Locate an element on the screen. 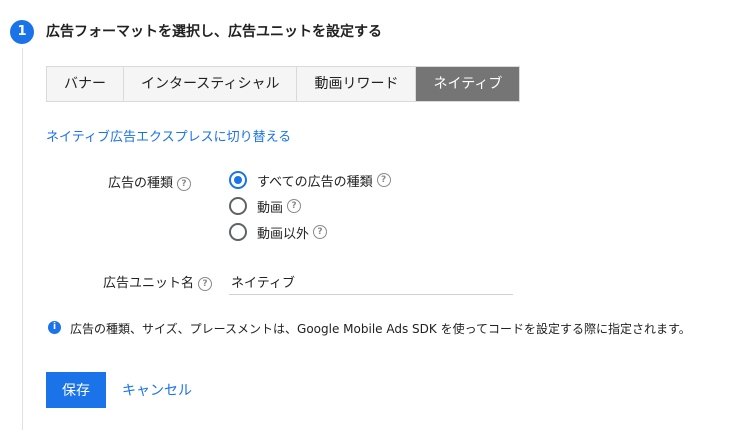  save-button: 保存 is located at coordinates (76, 390).